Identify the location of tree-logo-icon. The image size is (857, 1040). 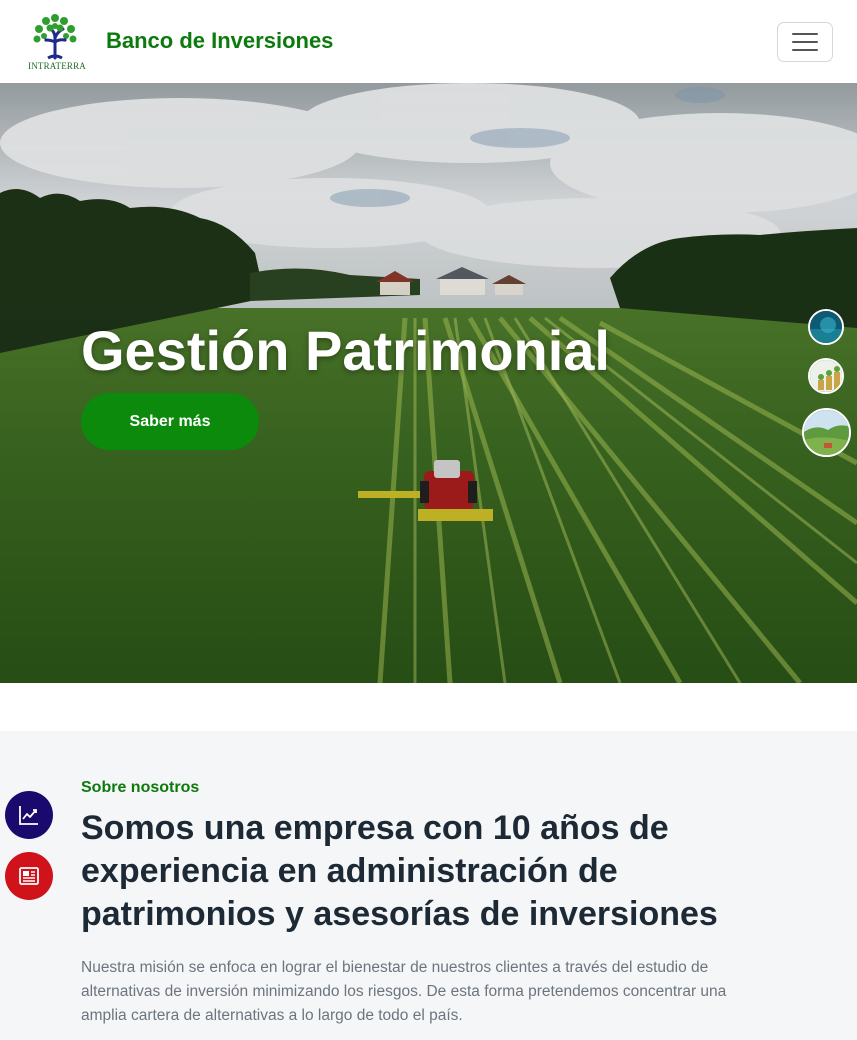
(55, 37).